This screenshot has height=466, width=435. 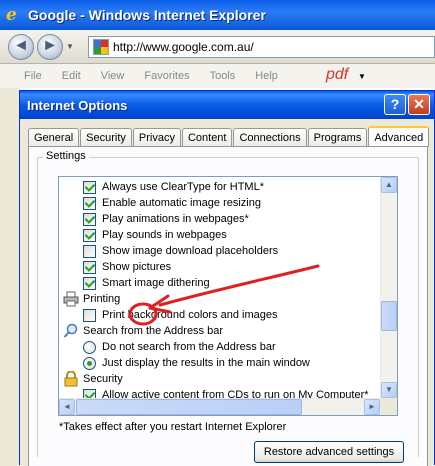 I want to click on tab-security: Security, so click(x=106, y=137).